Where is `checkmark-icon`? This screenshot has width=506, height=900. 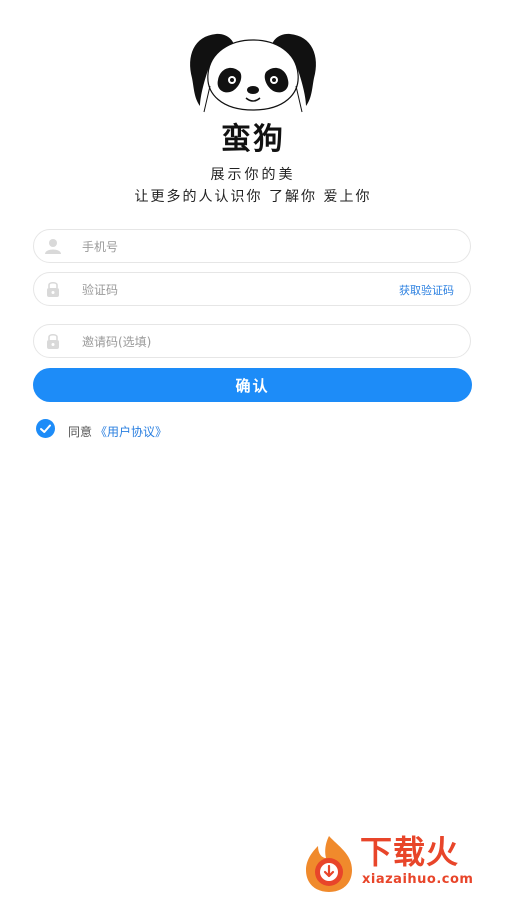
checkmark-icon is located at coordinates (45, 428).